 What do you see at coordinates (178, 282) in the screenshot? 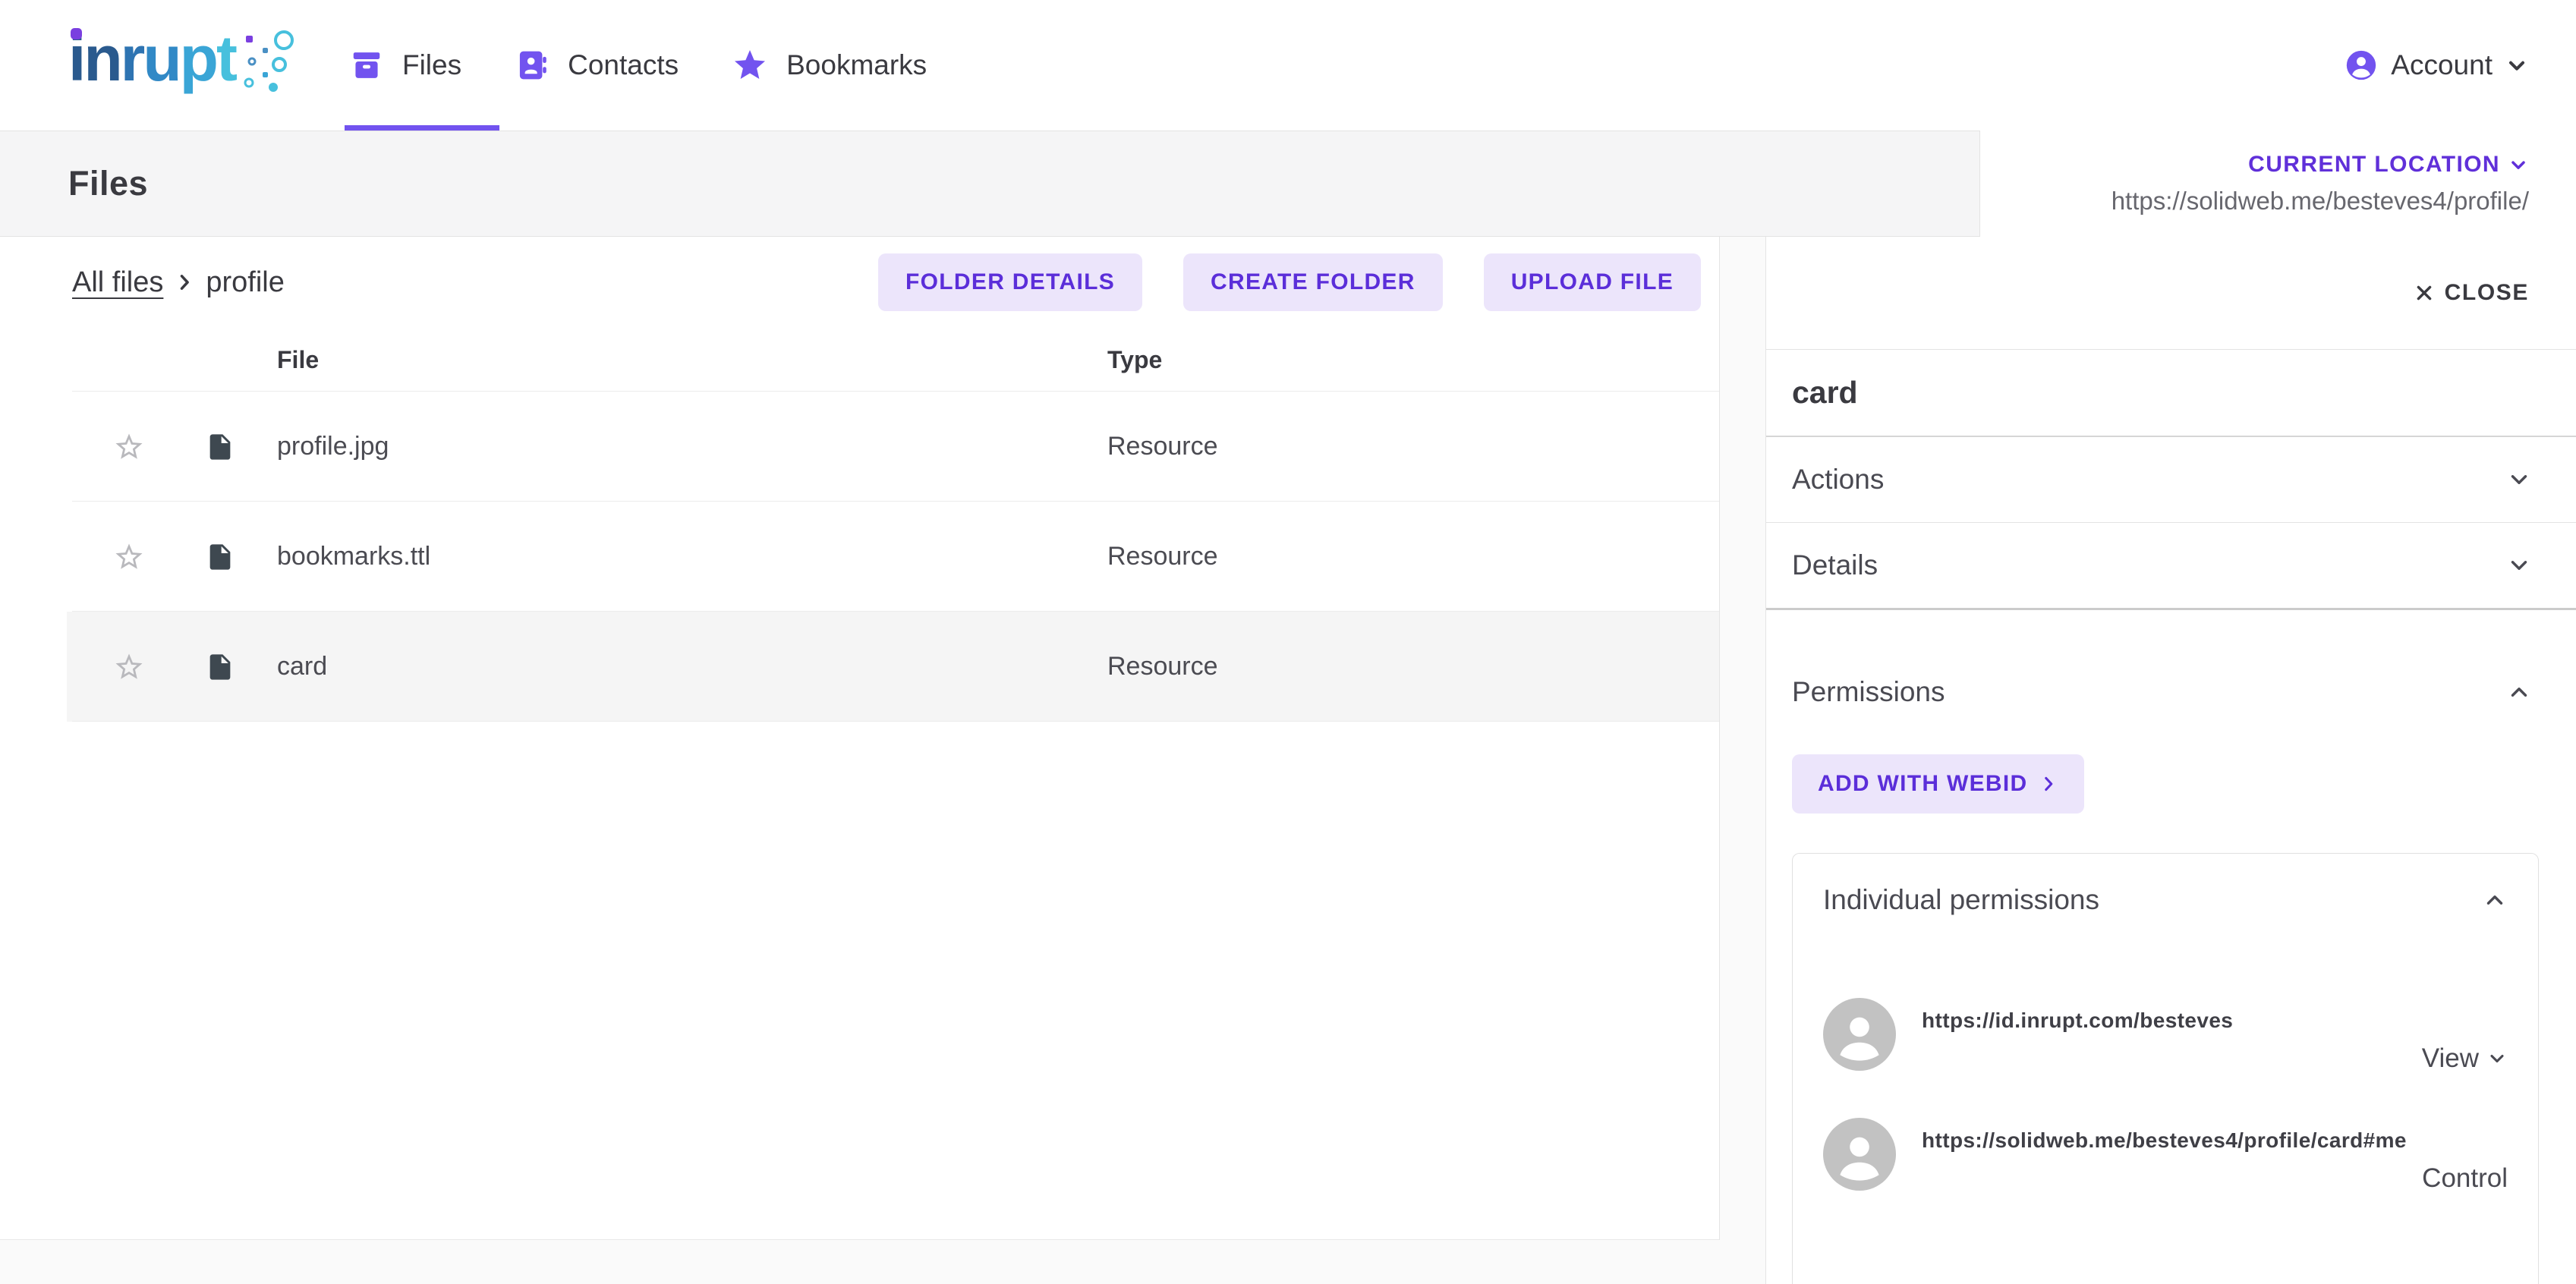
I see `breadcrumb: All files profile` at bounding box center [178, 282].